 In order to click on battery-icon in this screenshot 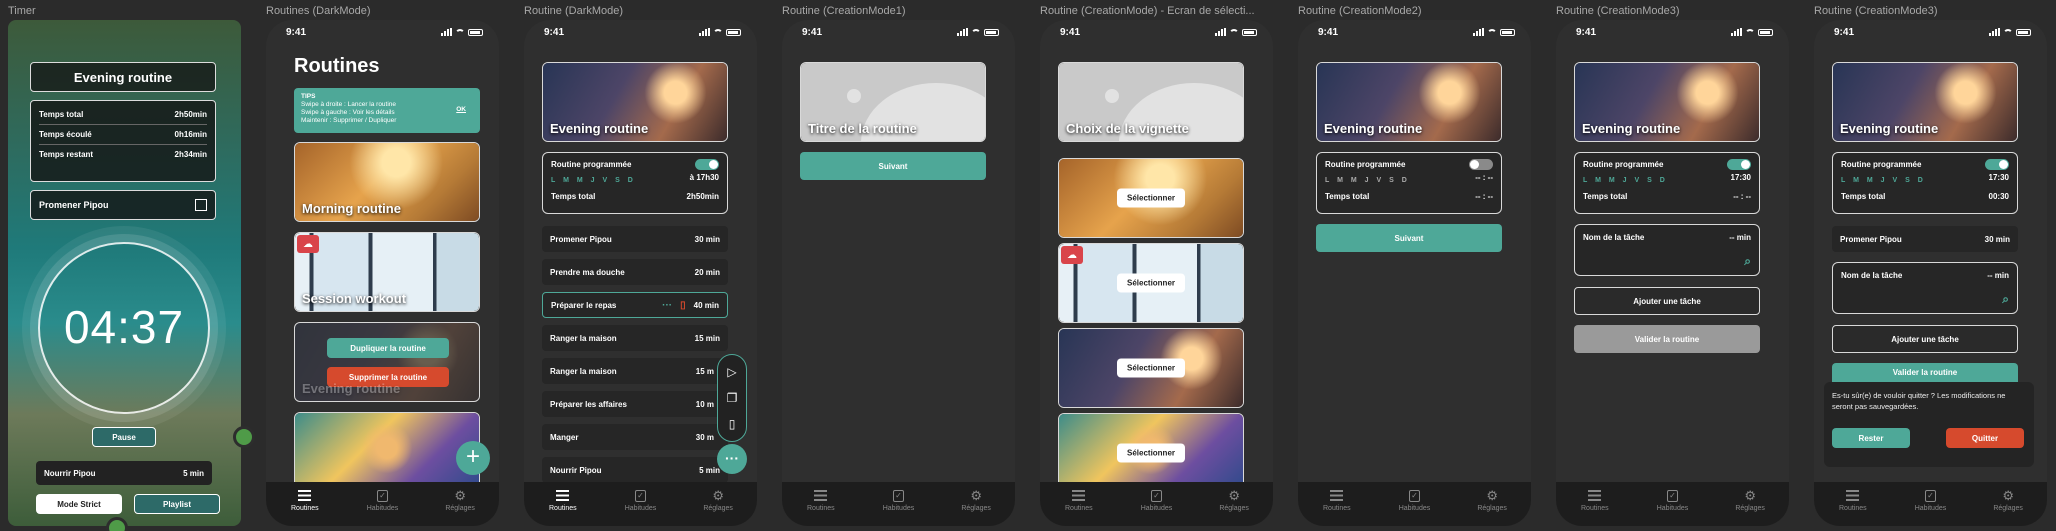, I will do `click(475, 32)`.